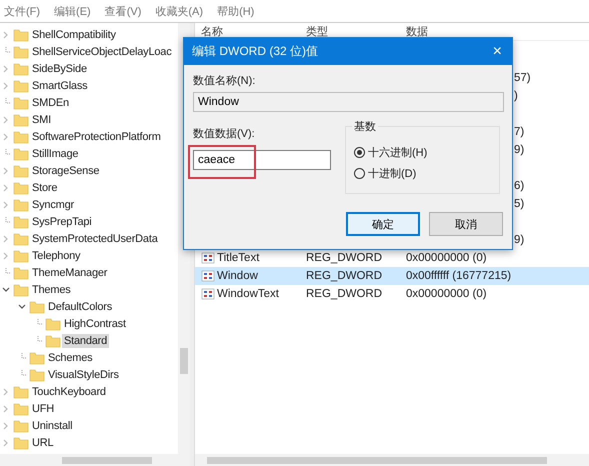  I want to click on tree-item: Telephony, so click(56, 255).